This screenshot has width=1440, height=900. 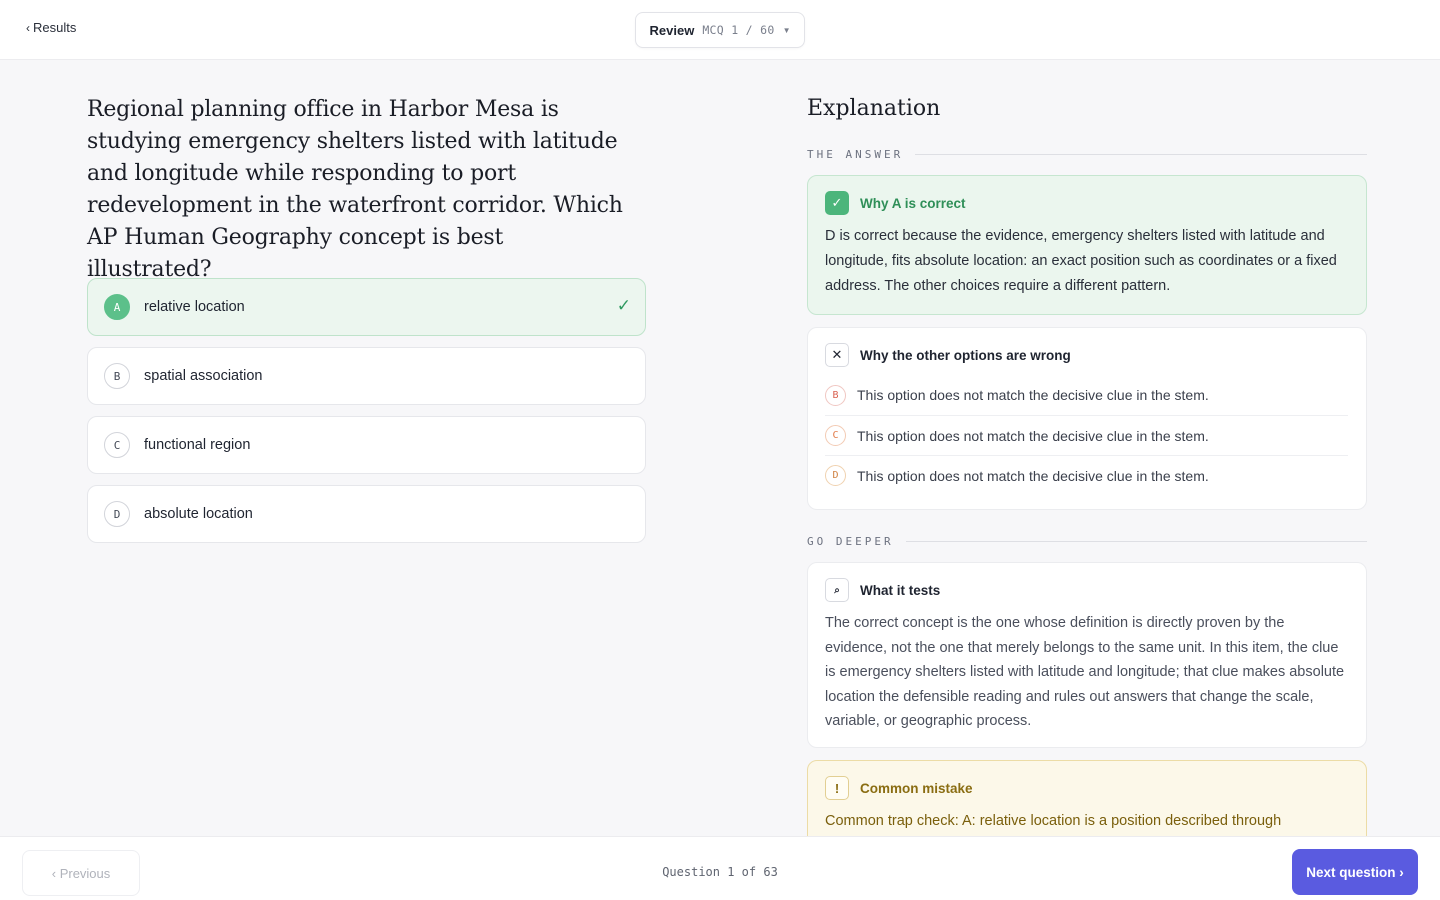 I want to click on card-header: ✓ Why A is correct, so click(x=895, y=203).